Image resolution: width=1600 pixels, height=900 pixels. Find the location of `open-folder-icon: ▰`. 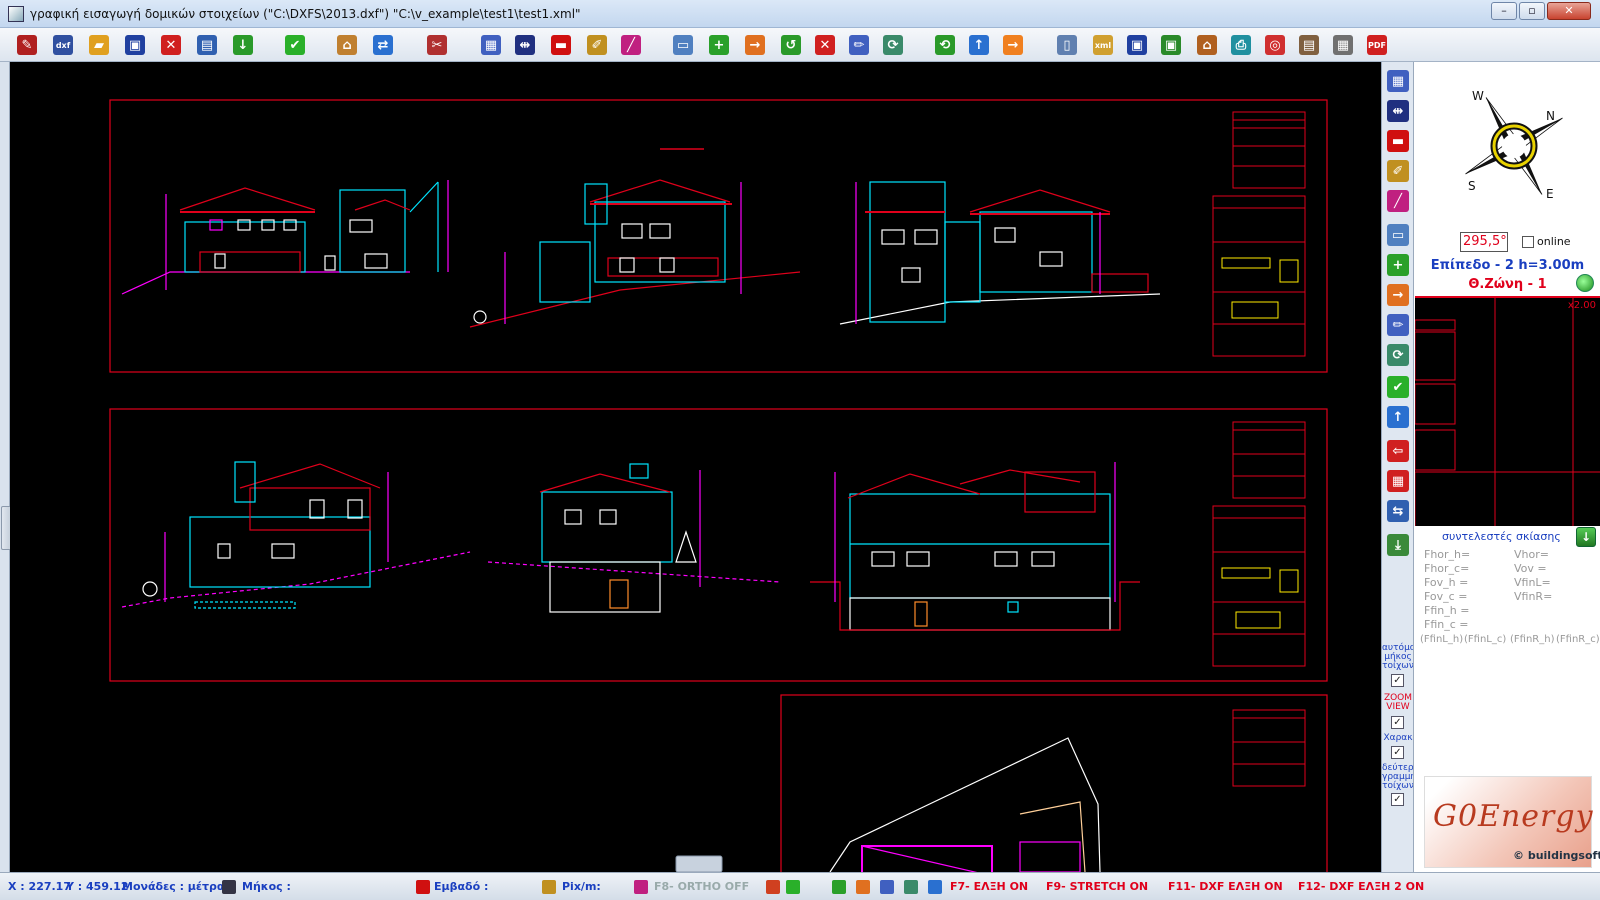

open-folder-icon: ▰ is located at coordinates (99, 45).